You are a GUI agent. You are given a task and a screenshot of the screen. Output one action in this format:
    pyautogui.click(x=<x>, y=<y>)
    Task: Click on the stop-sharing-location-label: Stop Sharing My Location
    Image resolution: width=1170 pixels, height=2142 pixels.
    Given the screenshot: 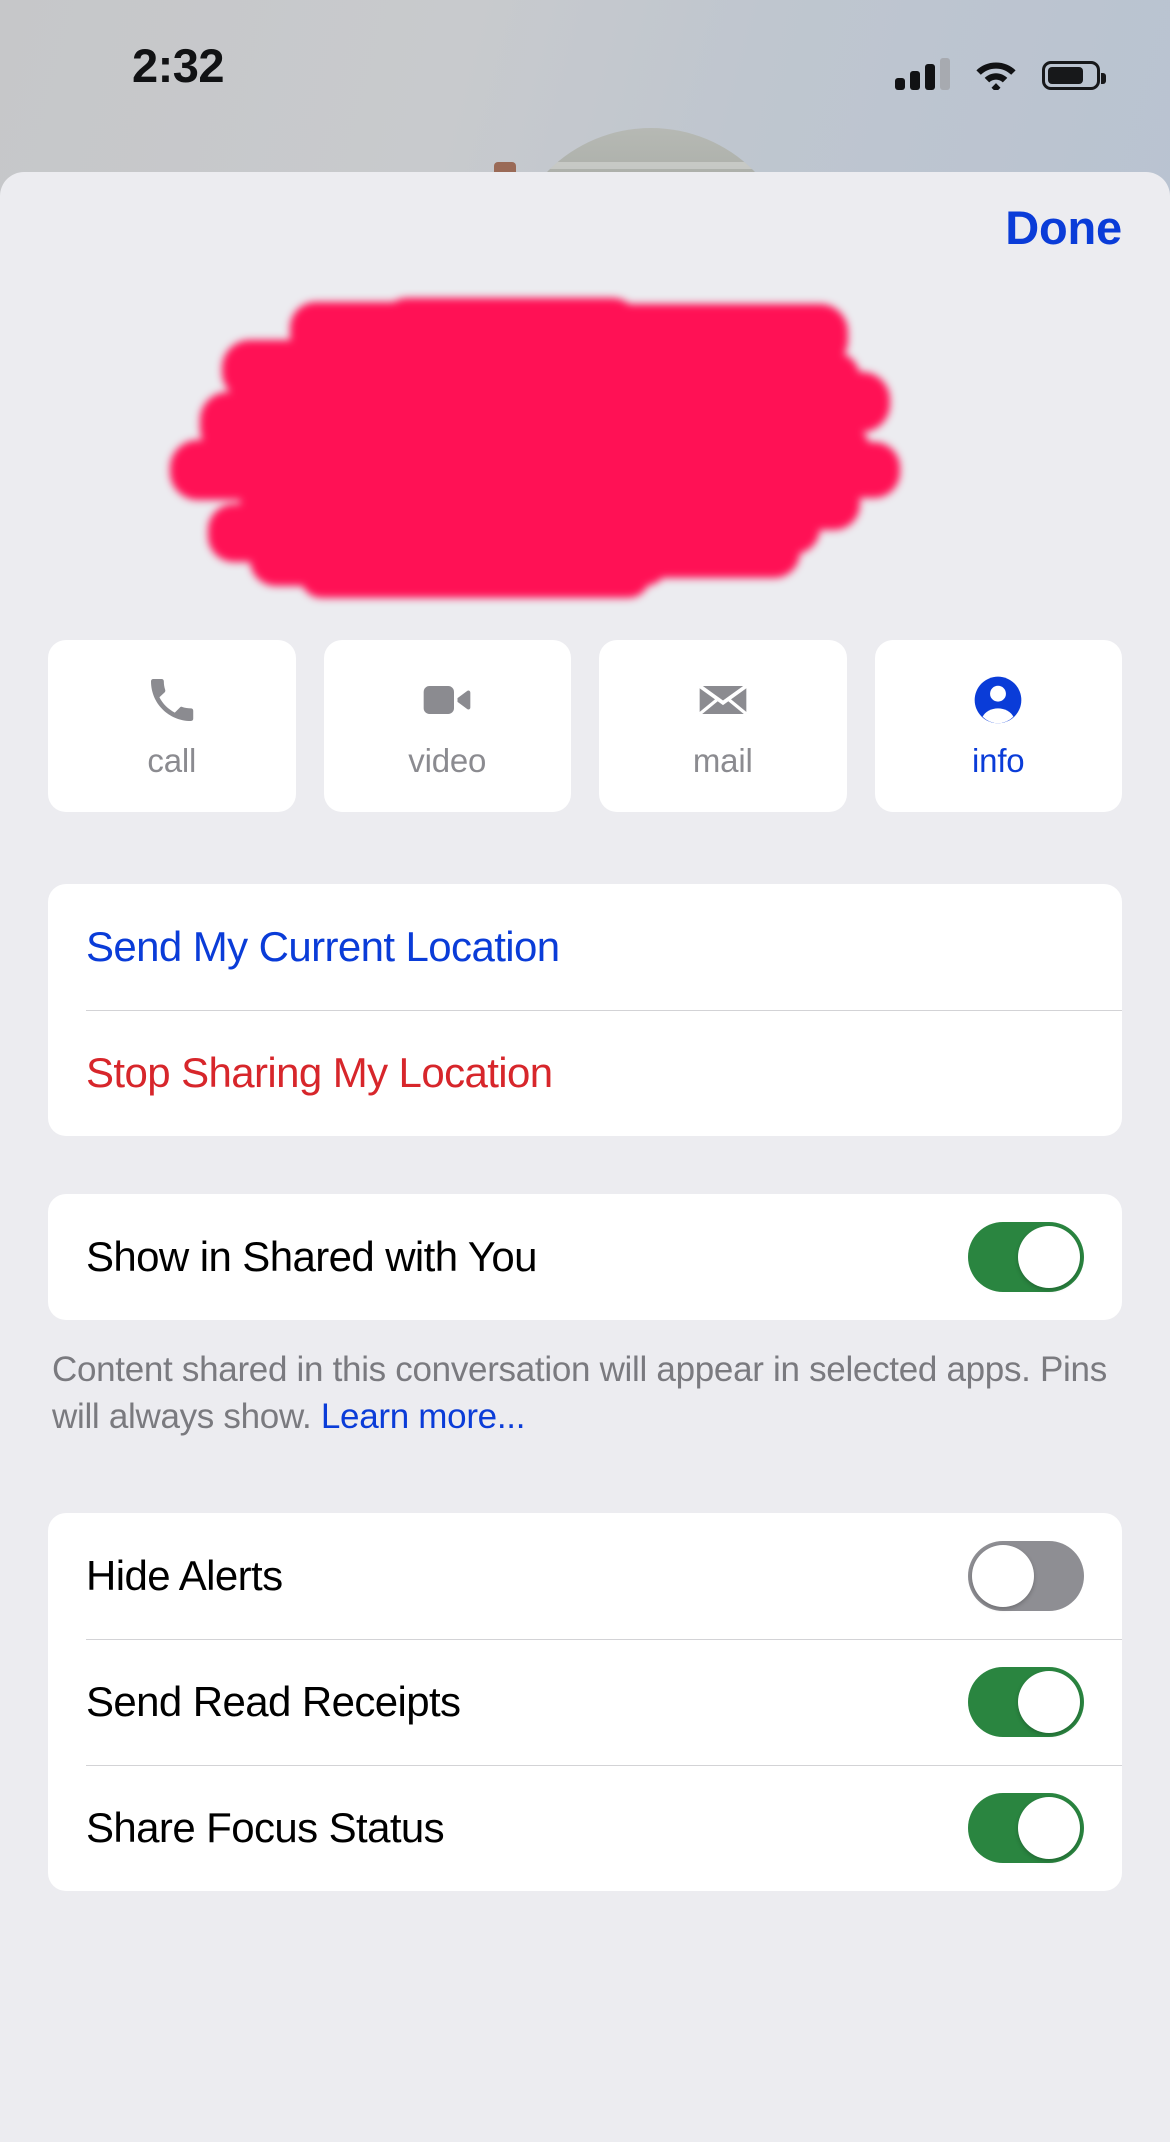 What is the action you would take?
    pyautogui.click(x=319, y=1072)
    